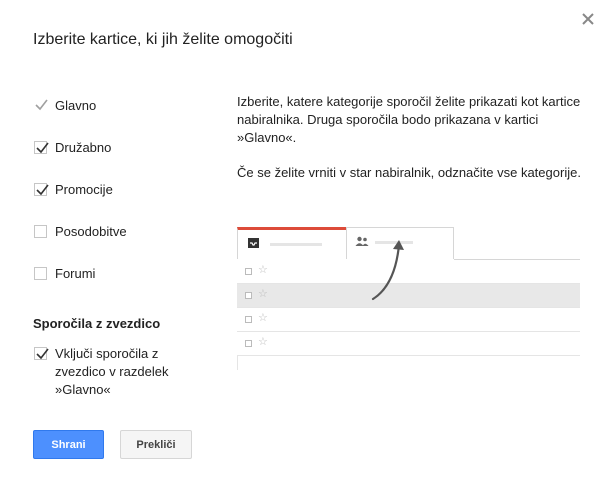 The height and width of the screenshot is (488, 613). Describe the element at coordinates (83, 147) in the screenshot. I see `category-label: Družabno` at that location.